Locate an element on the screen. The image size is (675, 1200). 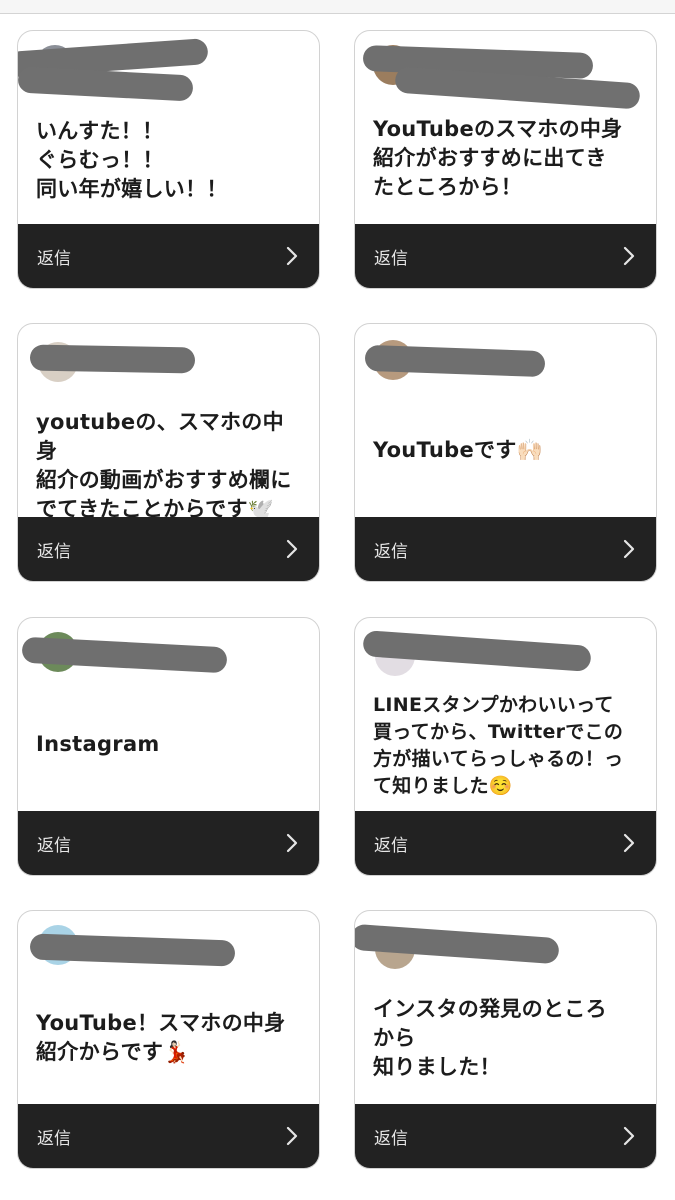
comment-text: YouTubeのスマホの中身 紹介がおすすめに出てき たところから！ is located at coordinates (498, 158).